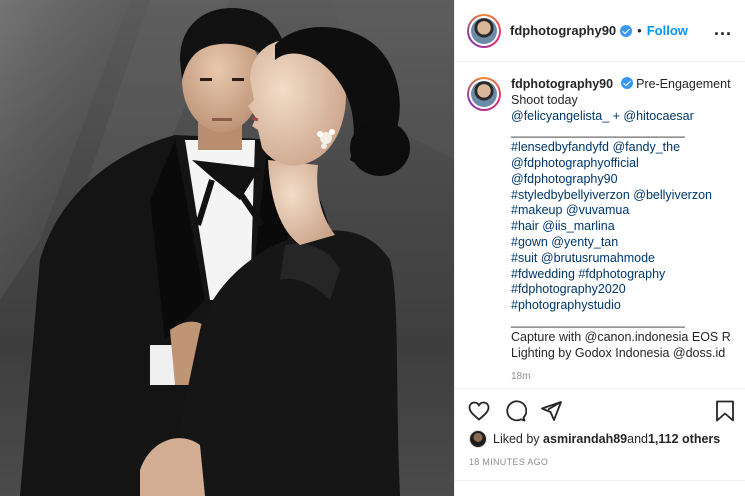 Image resolution: width=745 pixels, height=496 pixels. Describe the element at coordinates (551, 411) in the screenshot. I see `share-icon` at that location.